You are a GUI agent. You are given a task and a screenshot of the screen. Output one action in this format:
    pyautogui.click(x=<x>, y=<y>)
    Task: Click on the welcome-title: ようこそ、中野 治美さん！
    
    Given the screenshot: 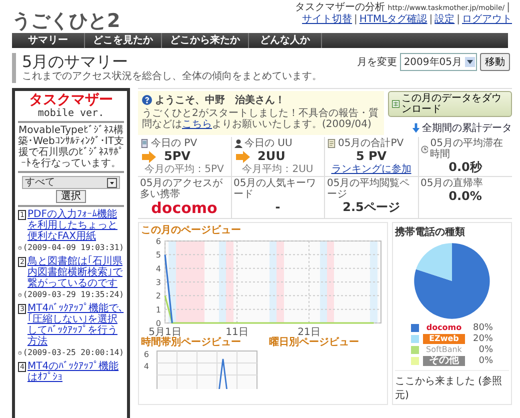 What is the action you would take?
    pyautogui.click(x=220, y=100)
    